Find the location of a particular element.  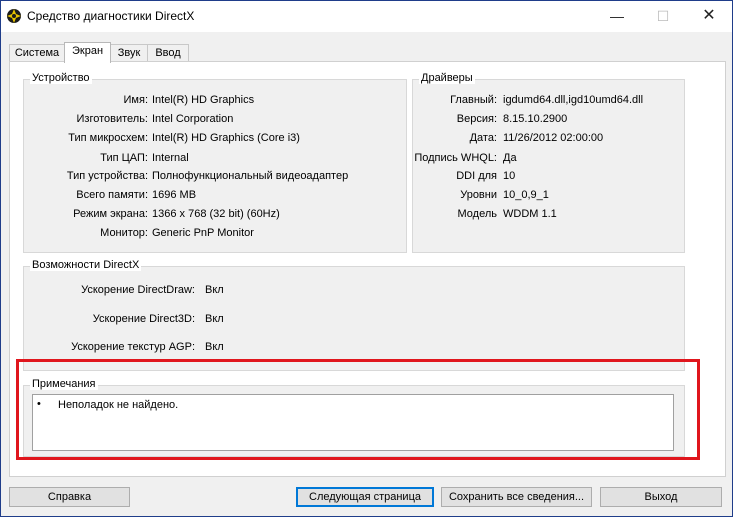

device-manufacturer-value: Intel Corporation is located at coordinates (193, 119).